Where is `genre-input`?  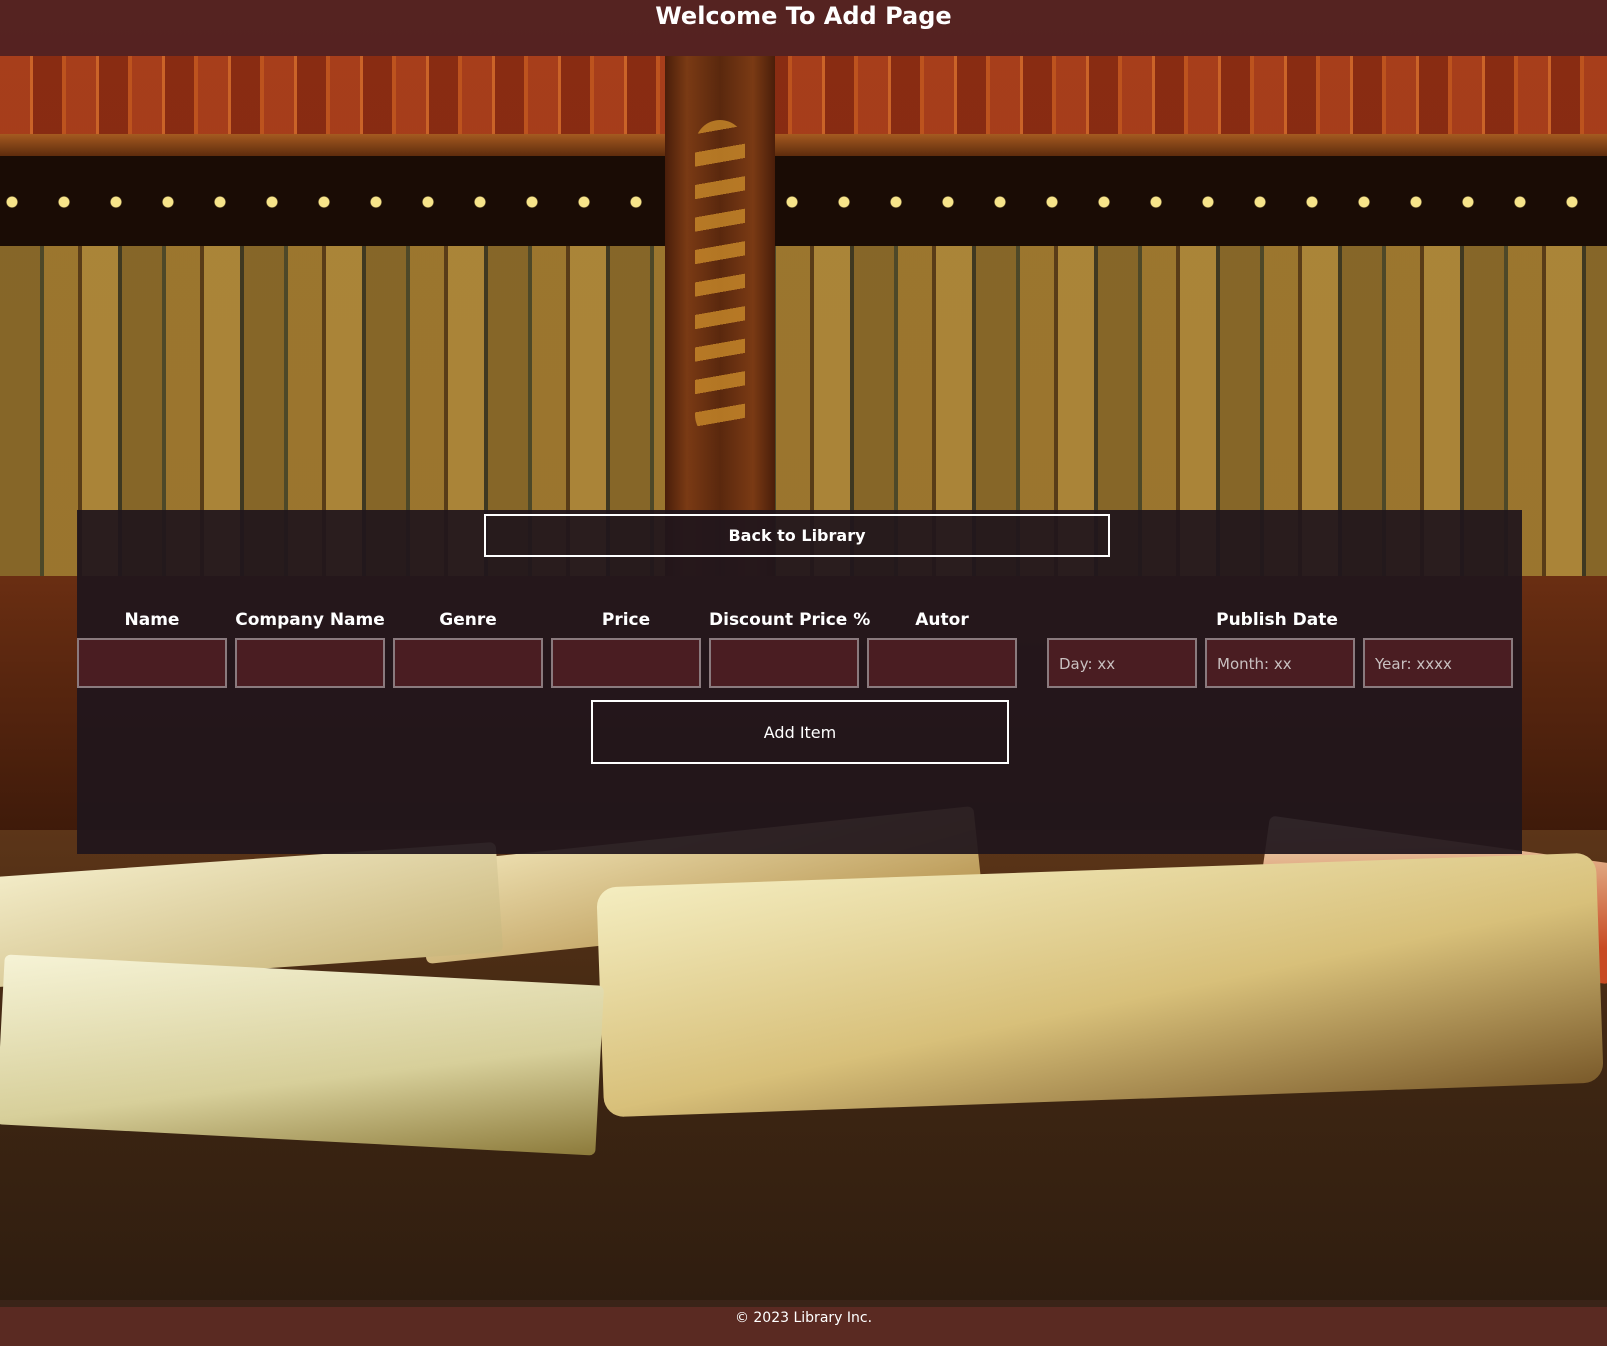
genre-input is located at coordinates (468, 663).